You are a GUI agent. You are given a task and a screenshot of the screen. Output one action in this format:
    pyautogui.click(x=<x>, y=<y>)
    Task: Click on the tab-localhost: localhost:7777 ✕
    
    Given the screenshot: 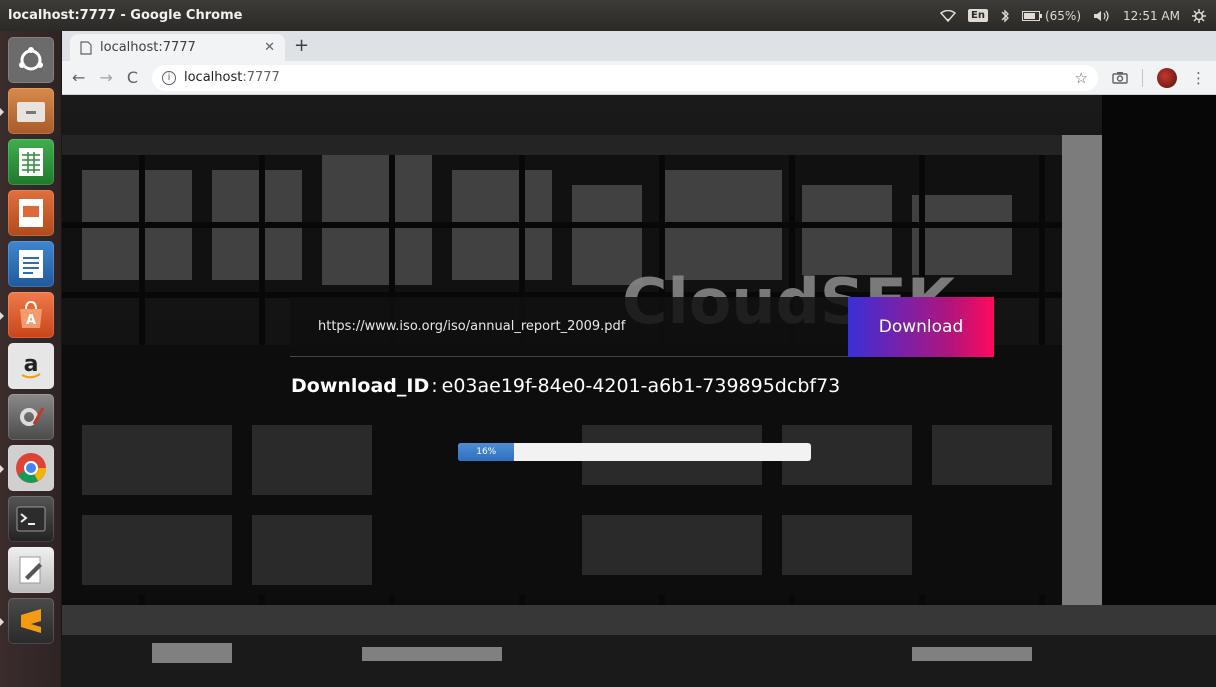 What is the action you would take?
    pyautogui.click(x=177, y=47)
    